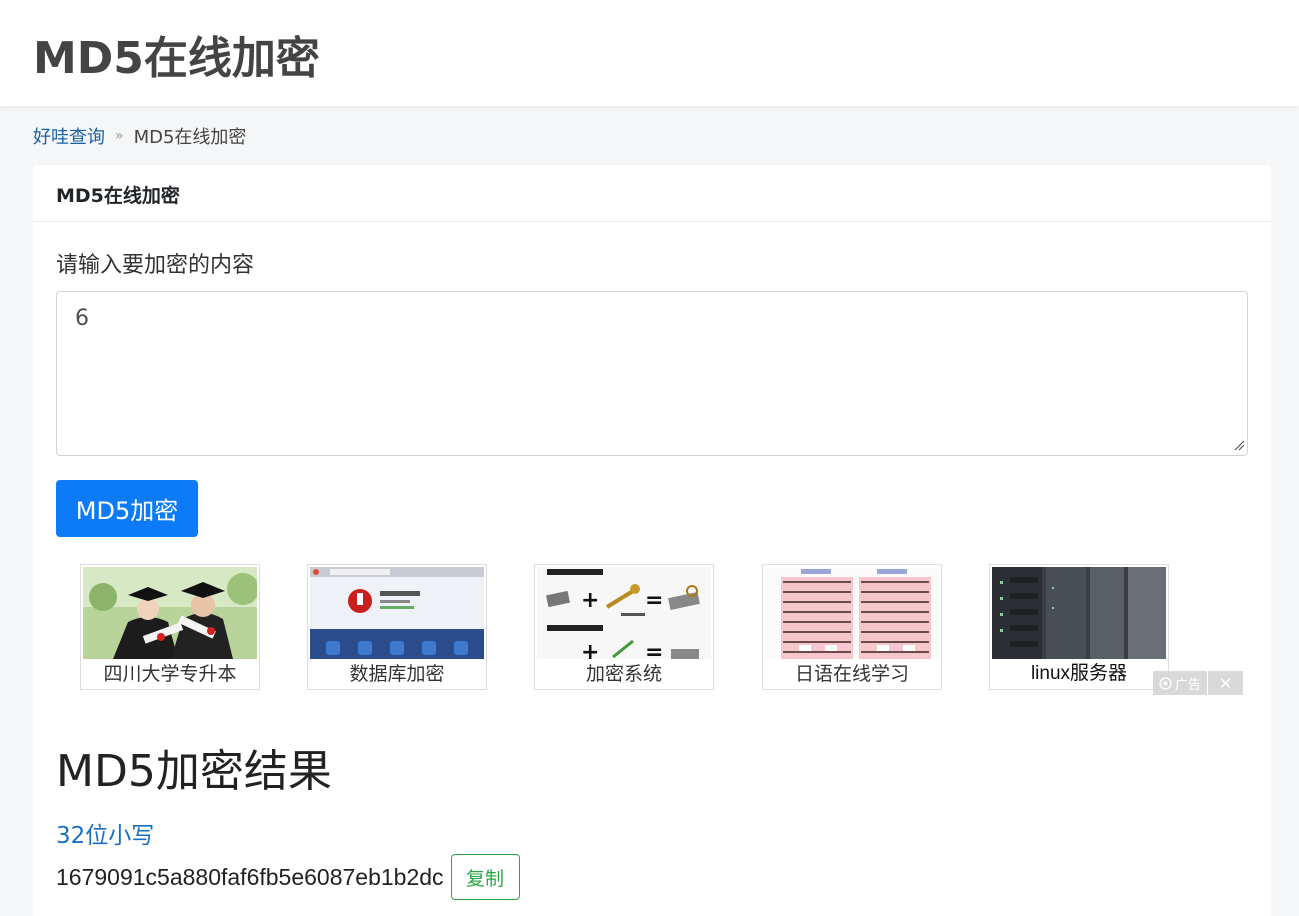  I want to click on ad-item: 数据库加密, so click(397, 627).